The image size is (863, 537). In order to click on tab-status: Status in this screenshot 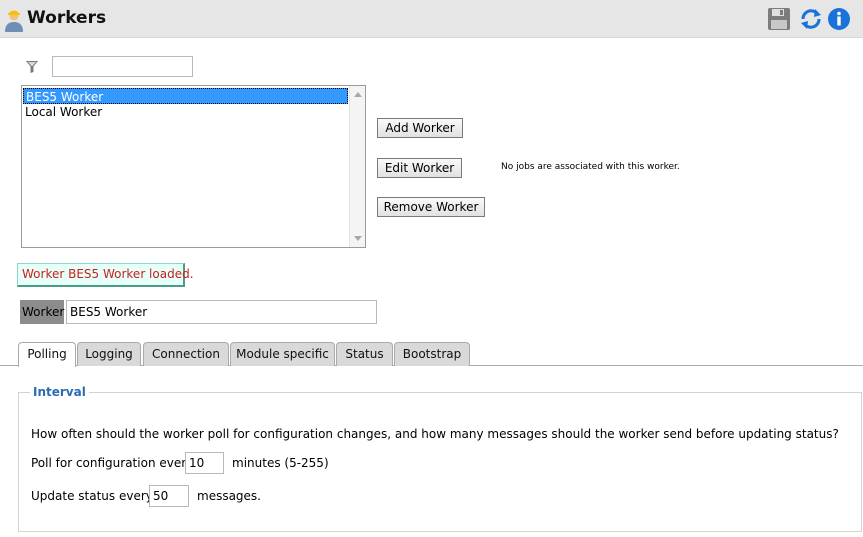, I will do `click(364, 354)`.